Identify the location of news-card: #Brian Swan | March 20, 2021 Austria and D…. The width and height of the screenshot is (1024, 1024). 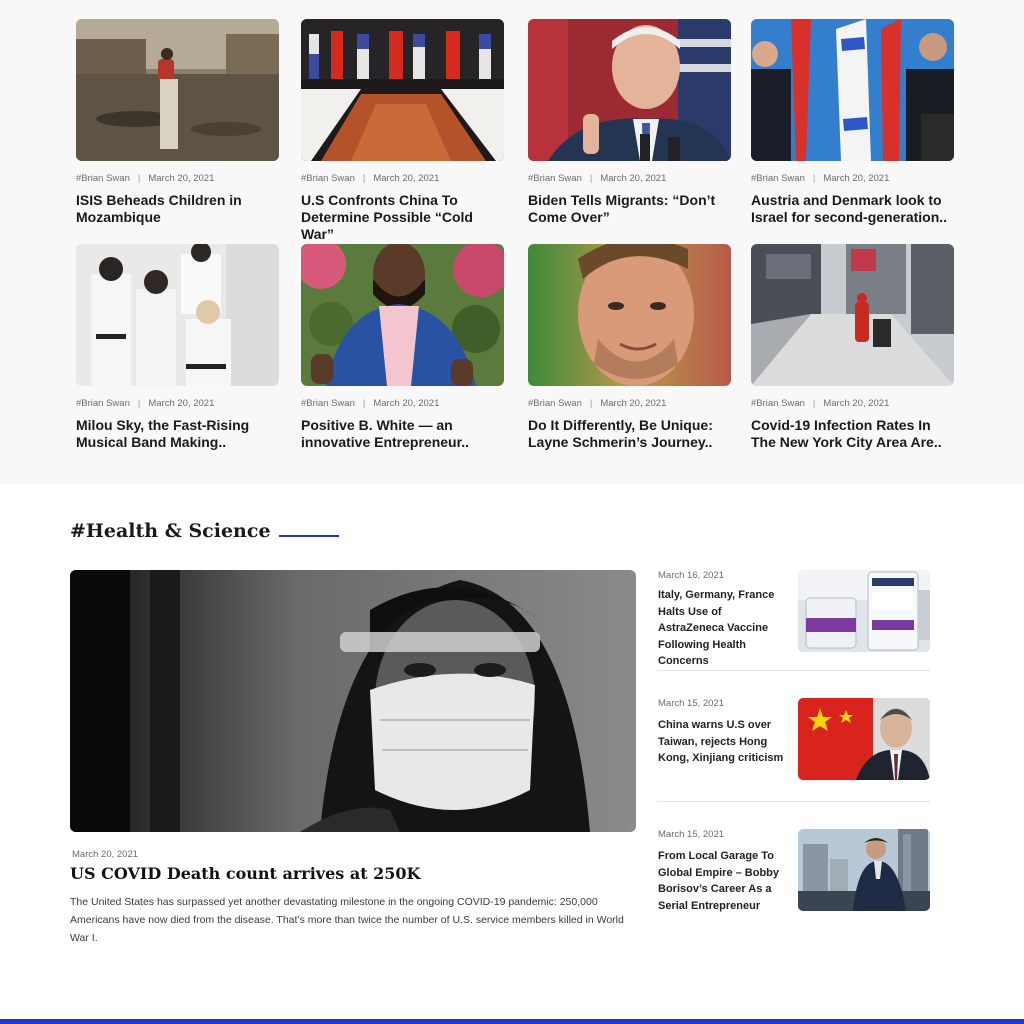
(852, 122).